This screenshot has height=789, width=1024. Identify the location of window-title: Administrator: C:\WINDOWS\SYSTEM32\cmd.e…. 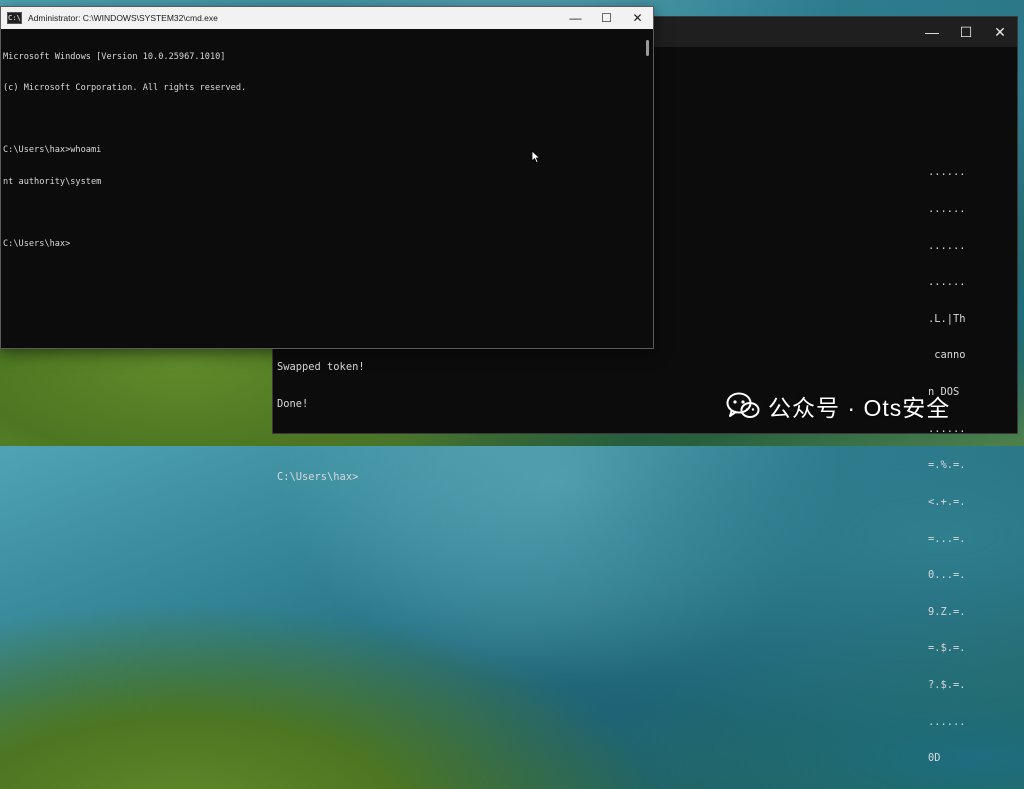
(123, 18).